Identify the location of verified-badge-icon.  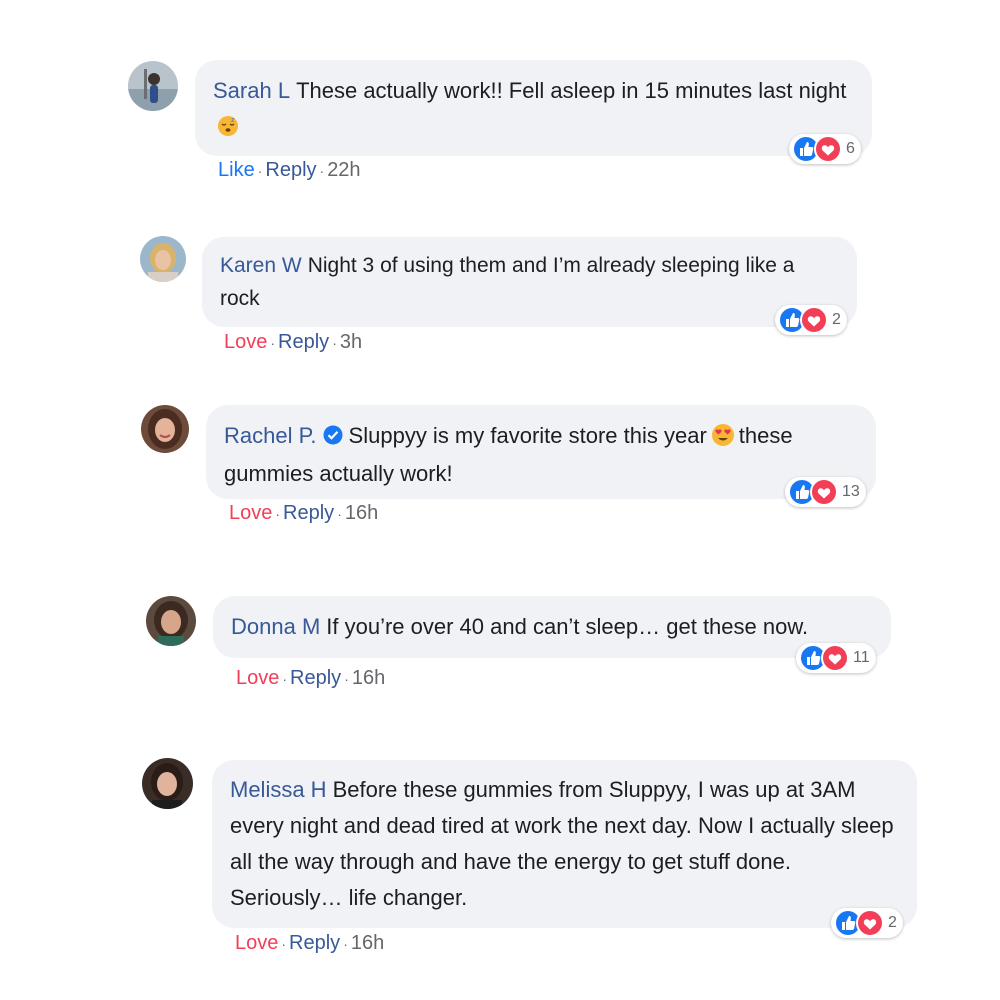
(333, 433).